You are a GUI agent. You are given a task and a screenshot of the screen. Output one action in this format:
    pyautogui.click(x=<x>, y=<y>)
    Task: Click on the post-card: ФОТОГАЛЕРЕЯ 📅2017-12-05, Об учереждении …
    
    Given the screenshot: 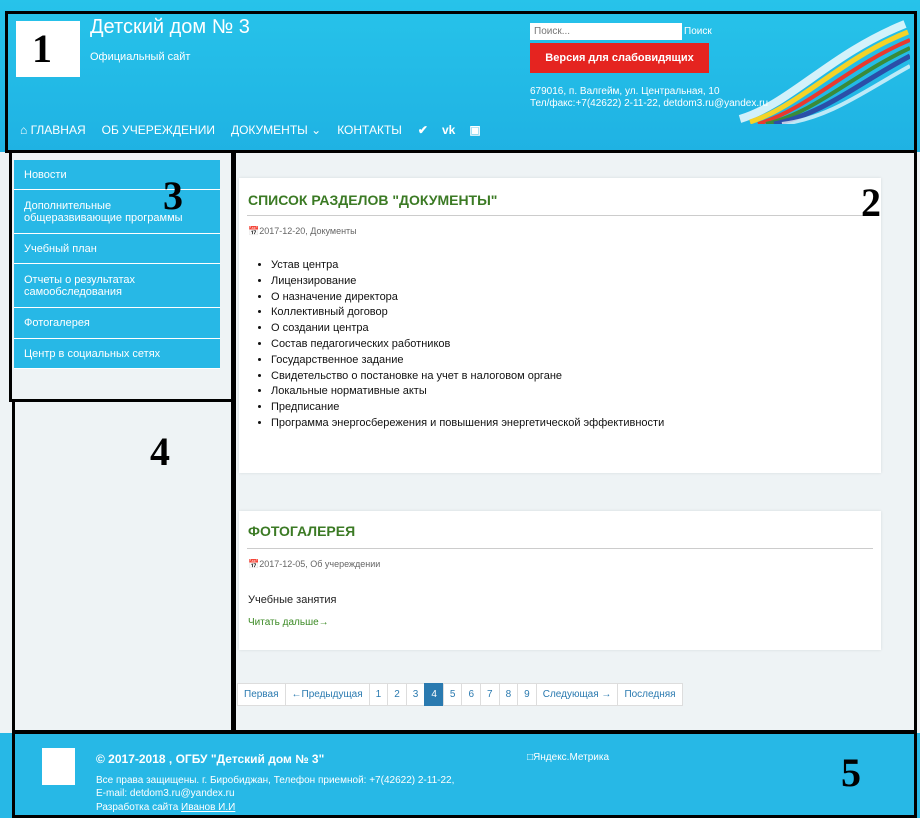 What is the action you would take?
    pyautogui.click(x=560, y=580)
    